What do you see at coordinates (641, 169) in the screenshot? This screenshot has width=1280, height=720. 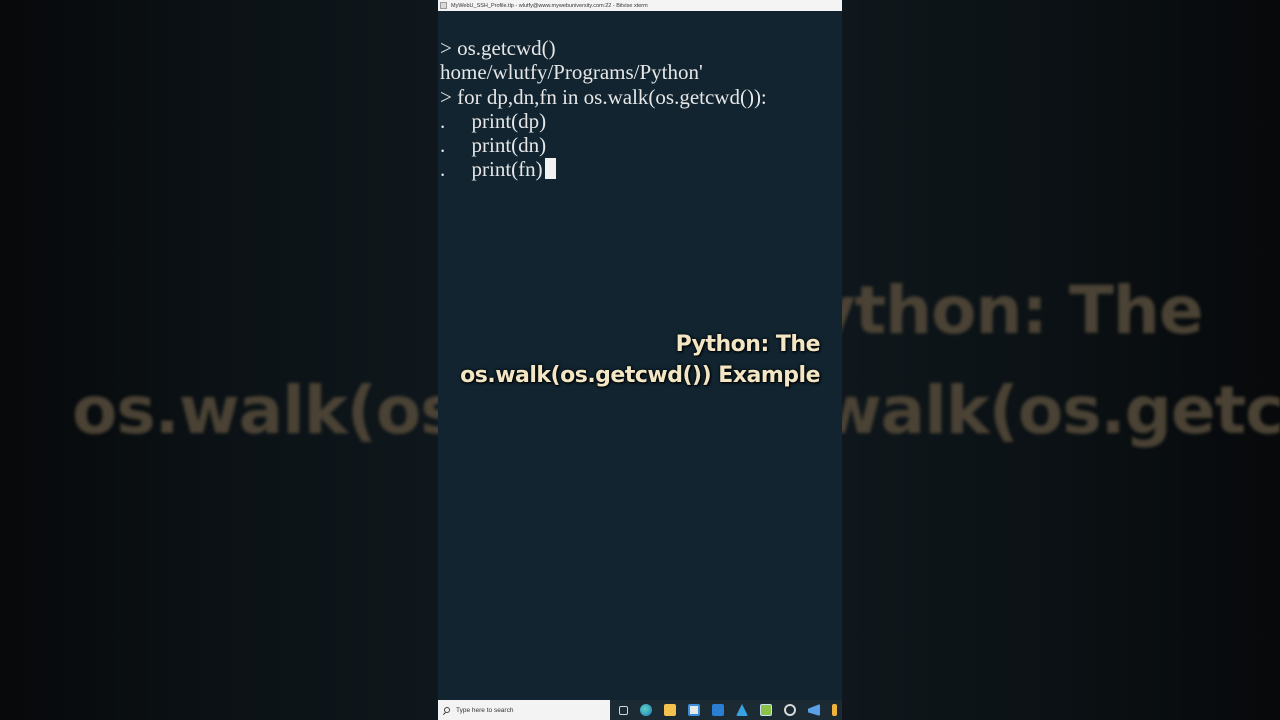 I see `terminal-line-current: . print(fn)` at bounding box center [641, 169].